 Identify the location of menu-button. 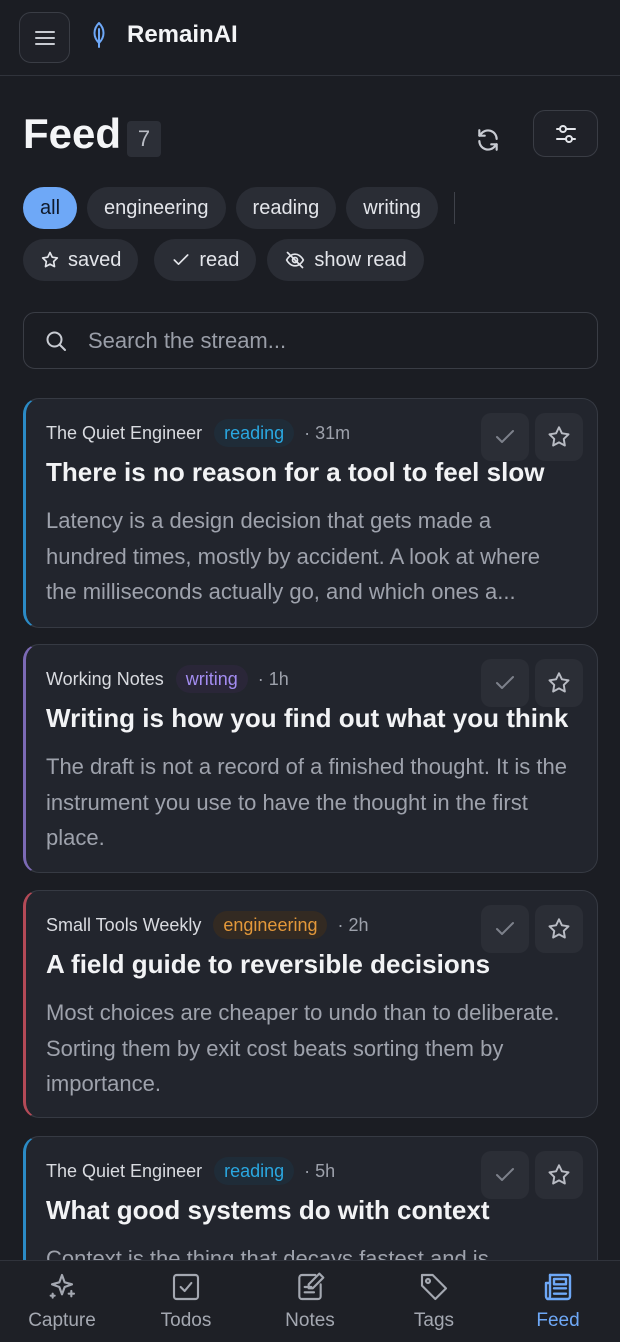
(44, 37).